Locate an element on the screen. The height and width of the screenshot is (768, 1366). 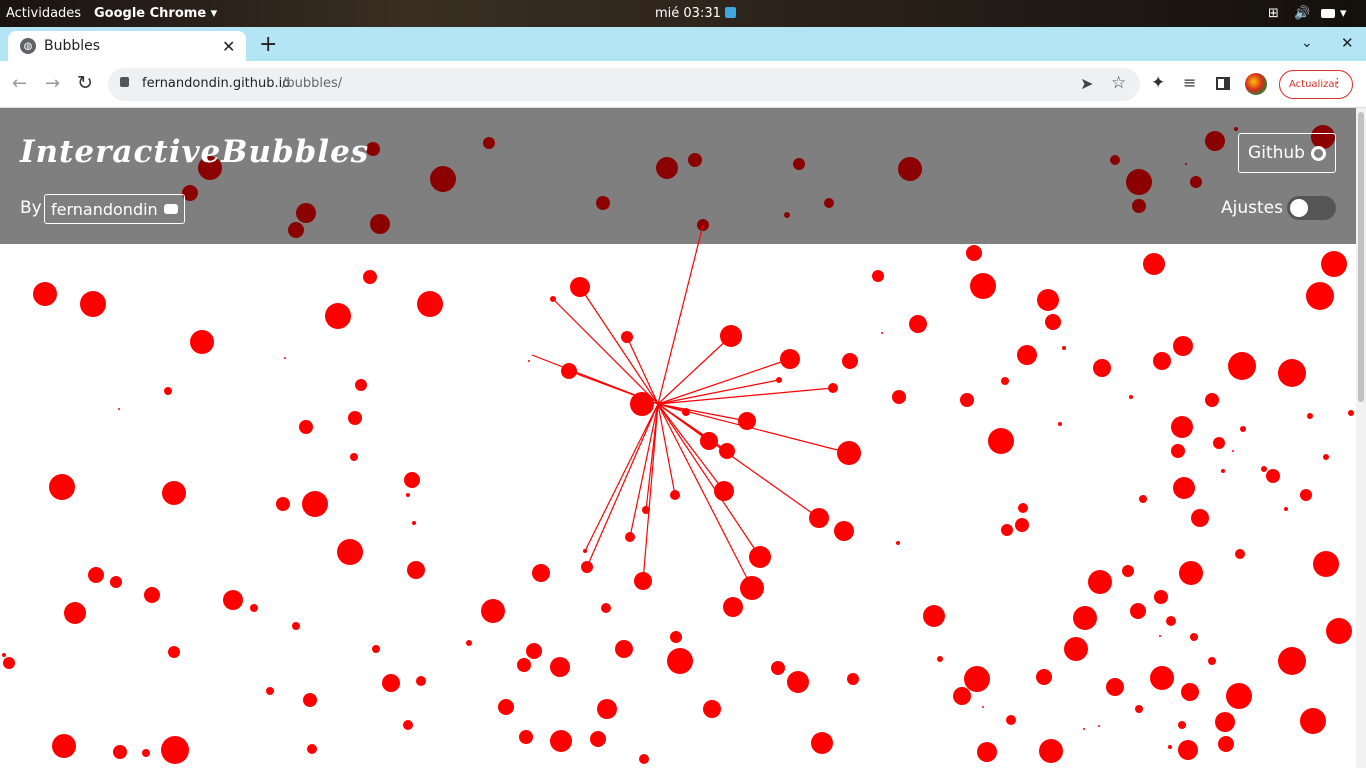
scrollbar-thumb is located at coordinates (1361, 257).